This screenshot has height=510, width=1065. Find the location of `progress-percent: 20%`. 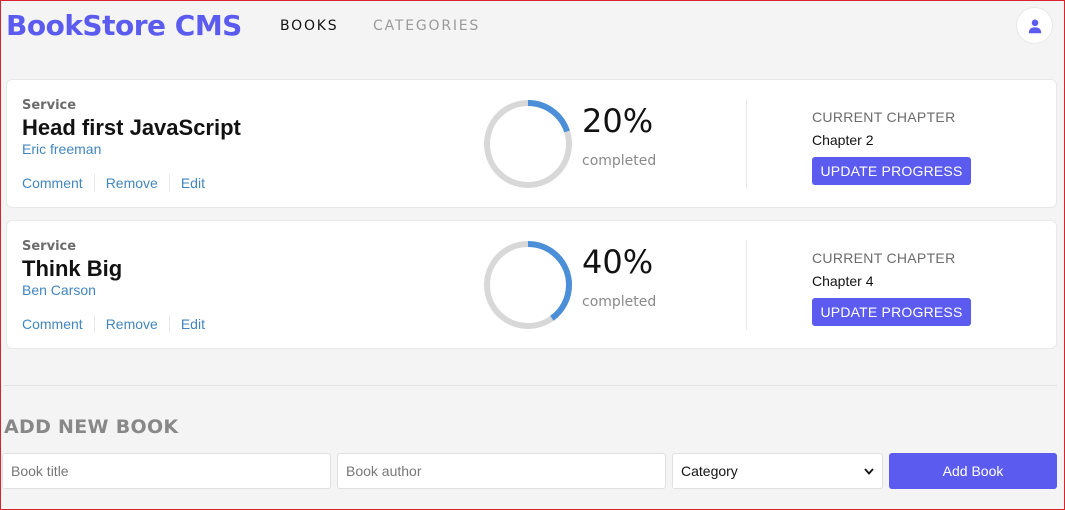

progress-percent: 20% is located at coordinates (618, 121).